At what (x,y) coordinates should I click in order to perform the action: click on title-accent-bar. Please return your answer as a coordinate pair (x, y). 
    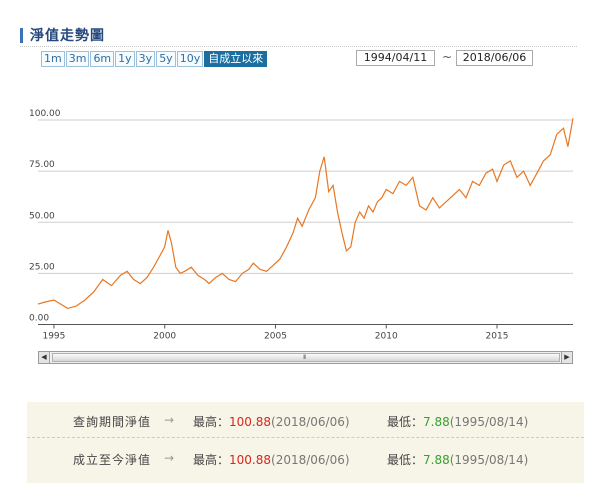
    Looking at the image, I should click on (21, 35).